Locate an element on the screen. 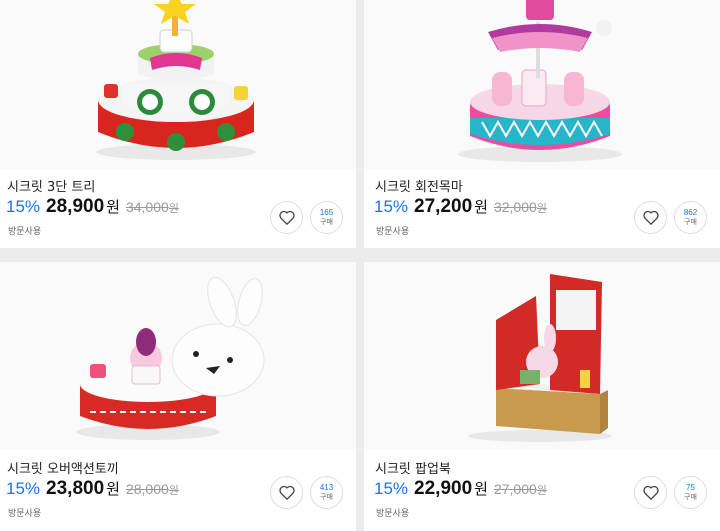 Image resolution: width=720 pixels, height=531 pixels. product-title: 시크릿 회전목마 is located at coordinates (419, 185).